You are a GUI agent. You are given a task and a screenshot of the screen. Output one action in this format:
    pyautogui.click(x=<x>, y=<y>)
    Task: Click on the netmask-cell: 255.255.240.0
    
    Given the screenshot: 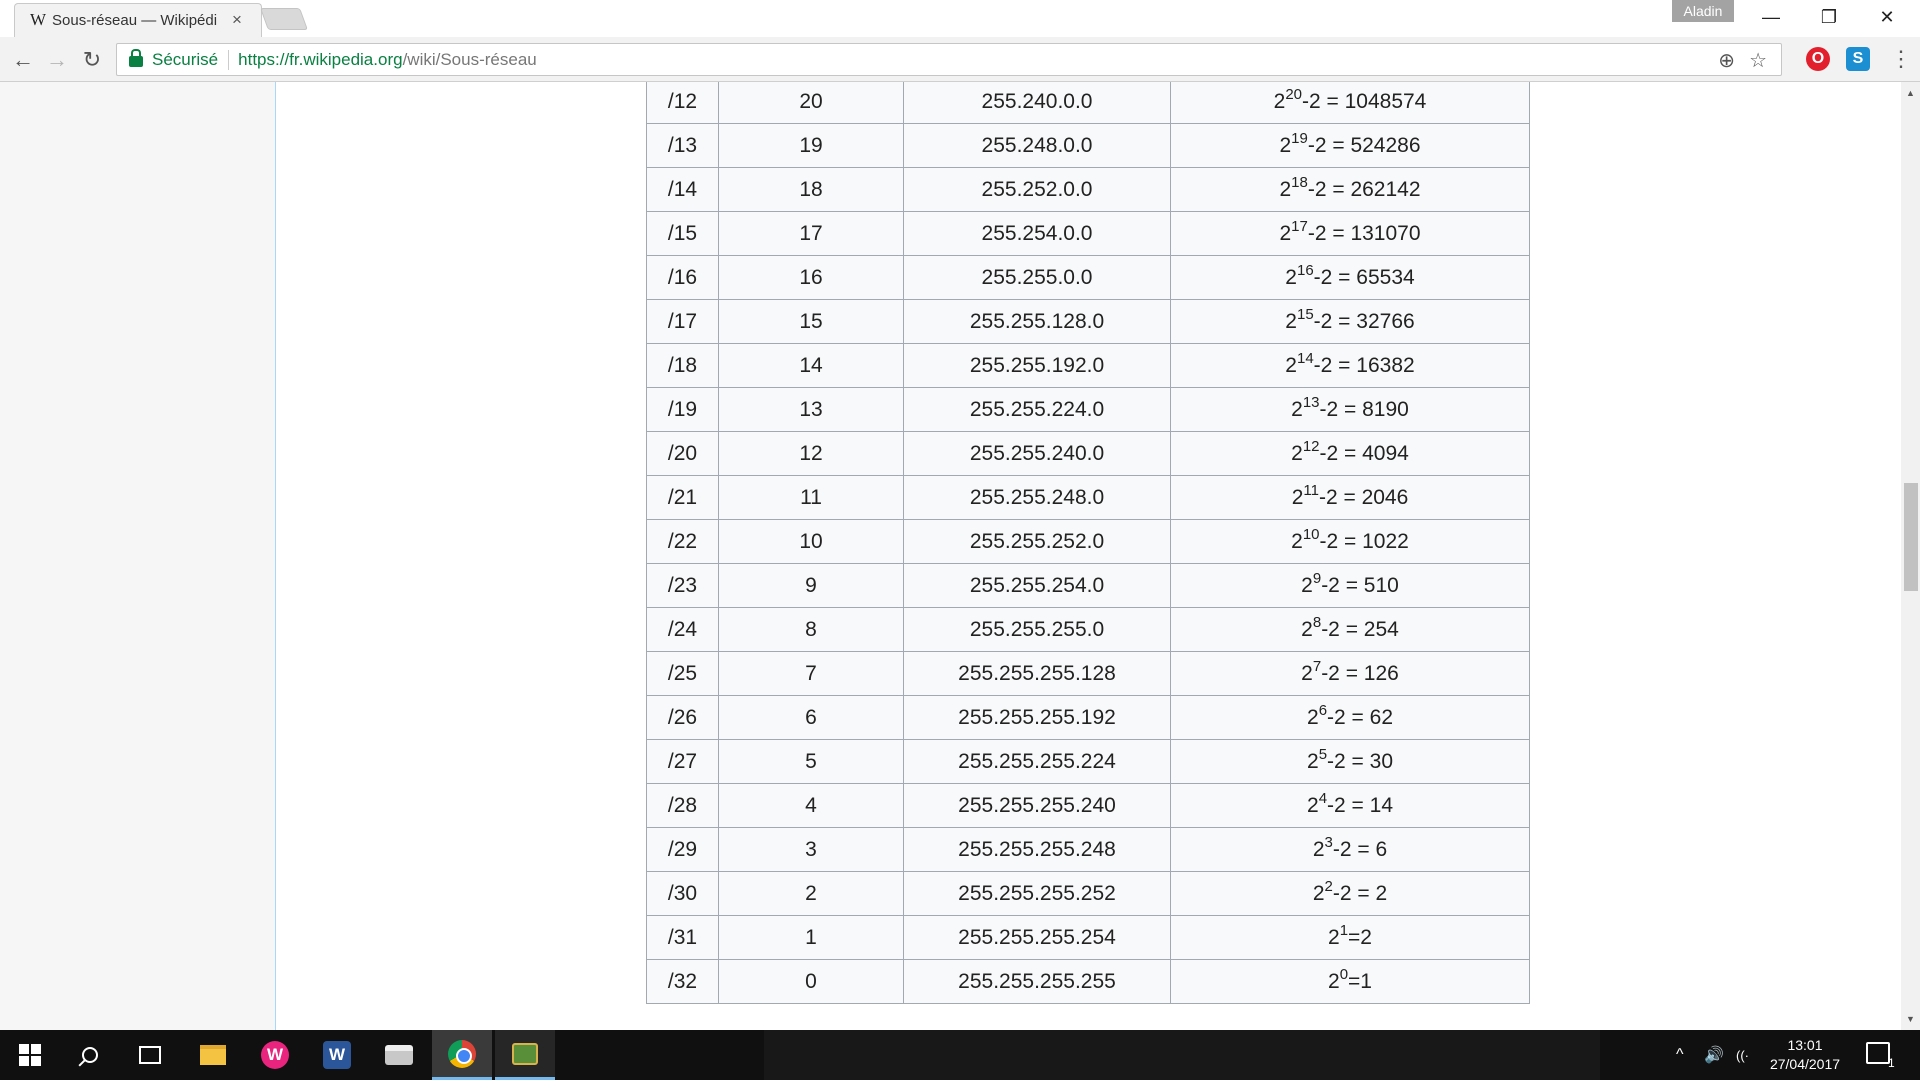 What is the action you would take?
    pyautogui.click(x=1037, y=453)
    